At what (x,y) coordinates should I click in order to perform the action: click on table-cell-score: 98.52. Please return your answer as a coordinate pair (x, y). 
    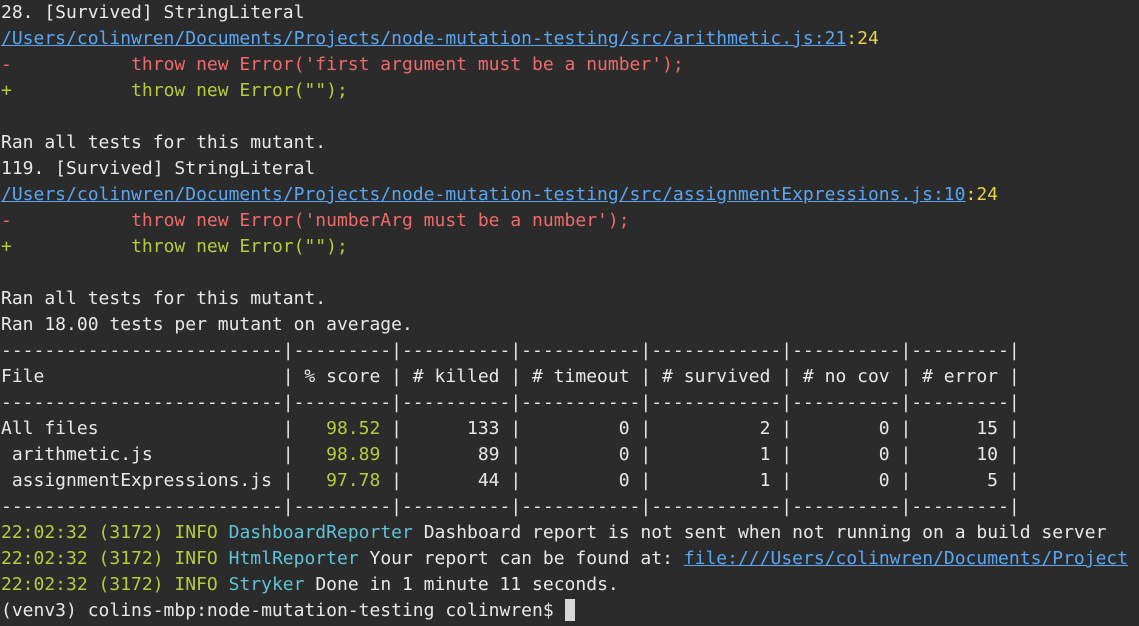
    Looking at the image, I should click on (353, 428).